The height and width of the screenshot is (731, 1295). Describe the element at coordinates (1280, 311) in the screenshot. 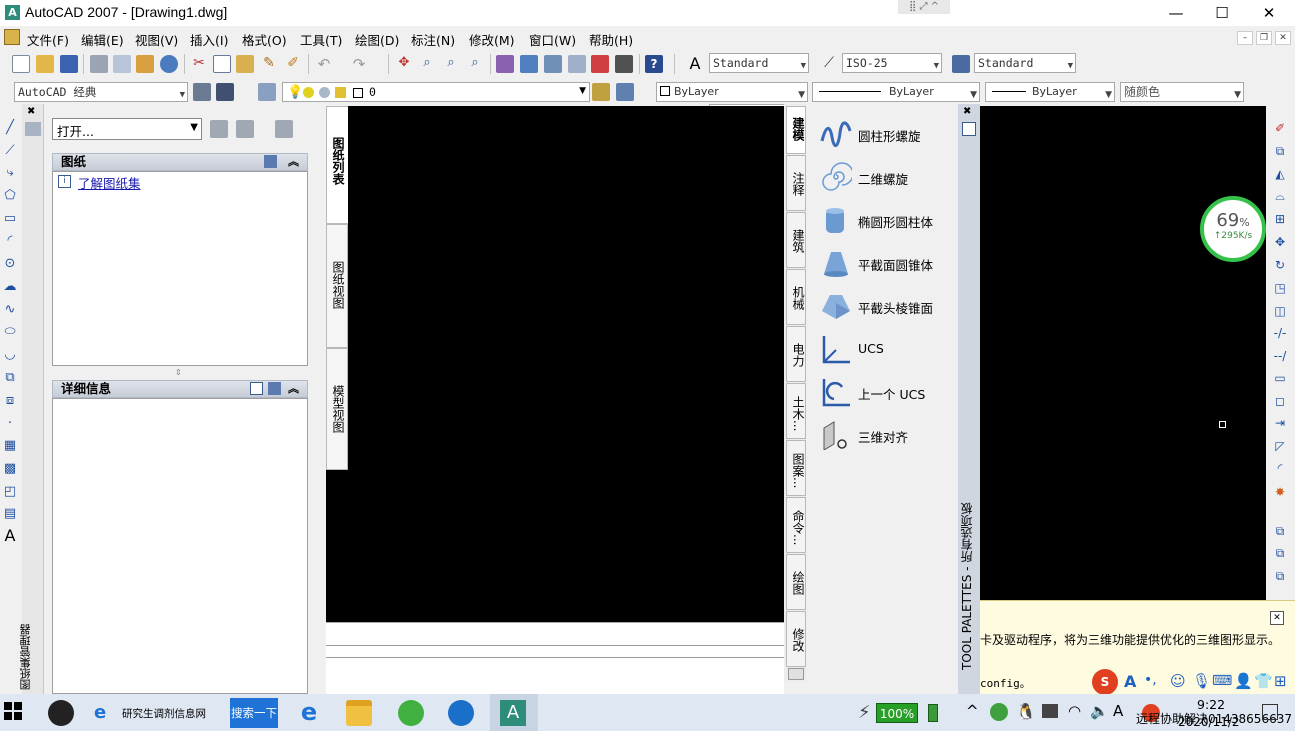

I see `stretch-icon: ◫` at that location.